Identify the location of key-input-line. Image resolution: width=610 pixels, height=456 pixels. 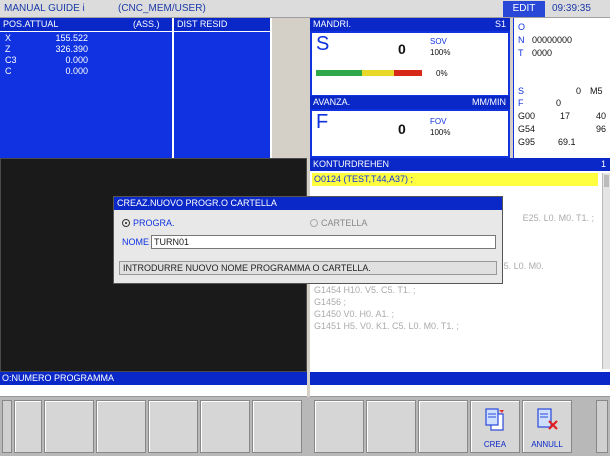
(153, 391).